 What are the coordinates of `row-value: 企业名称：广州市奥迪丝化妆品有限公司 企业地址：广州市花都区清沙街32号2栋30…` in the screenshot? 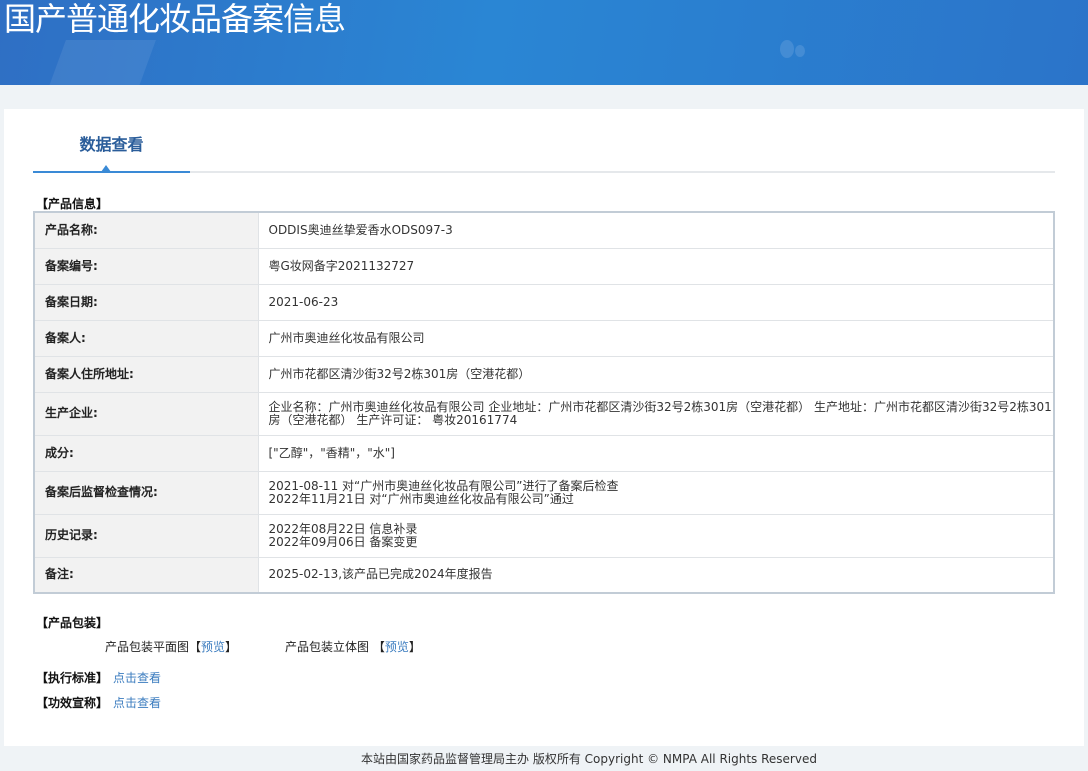 It's located at (656, 414).